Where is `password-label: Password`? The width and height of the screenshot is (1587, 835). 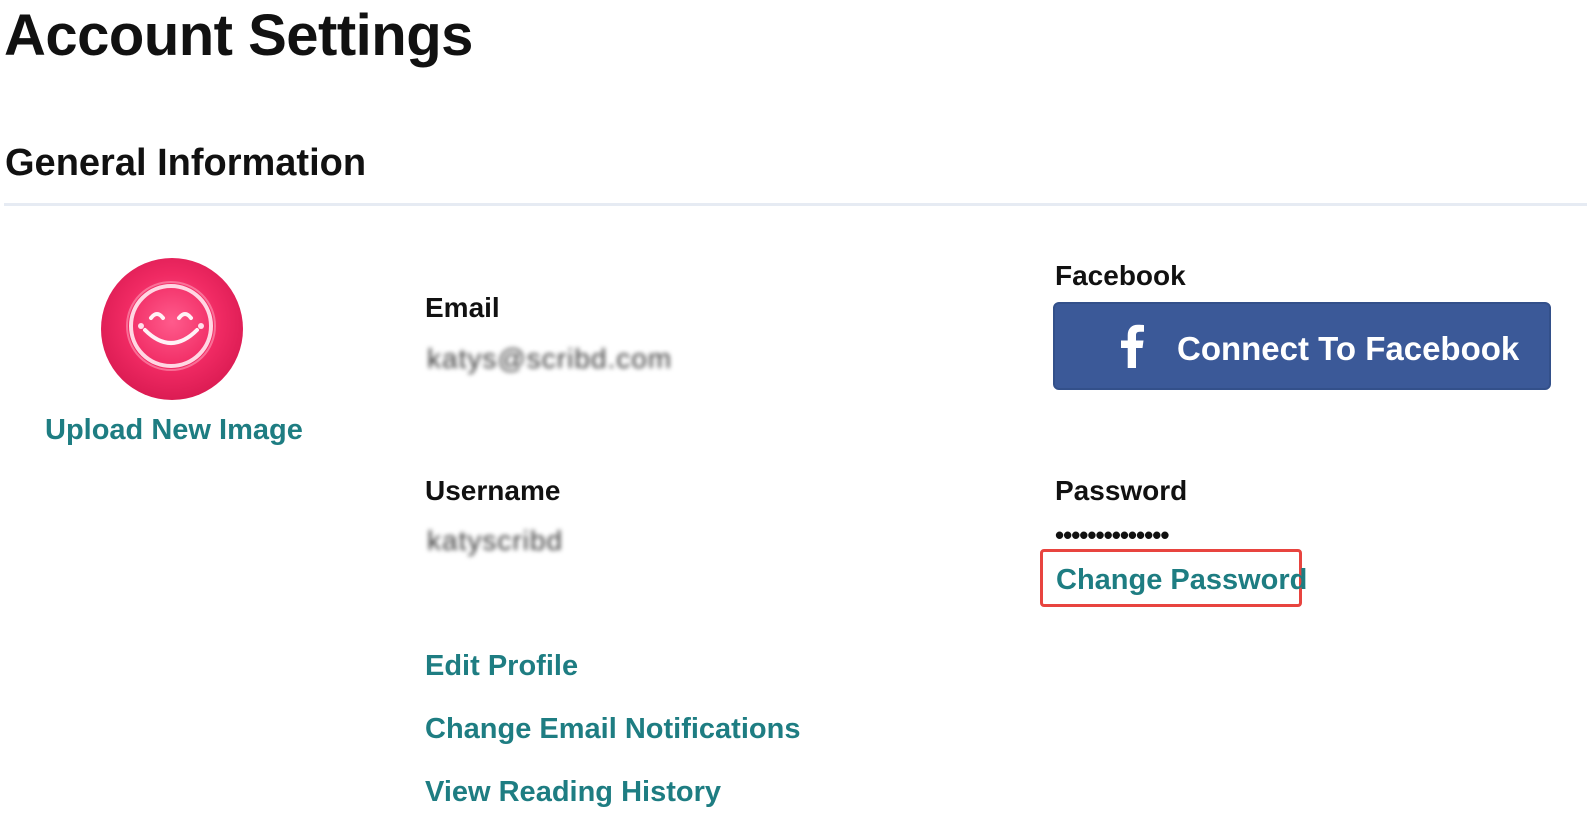 password-label: Password is located at coordinates (1121, 490).